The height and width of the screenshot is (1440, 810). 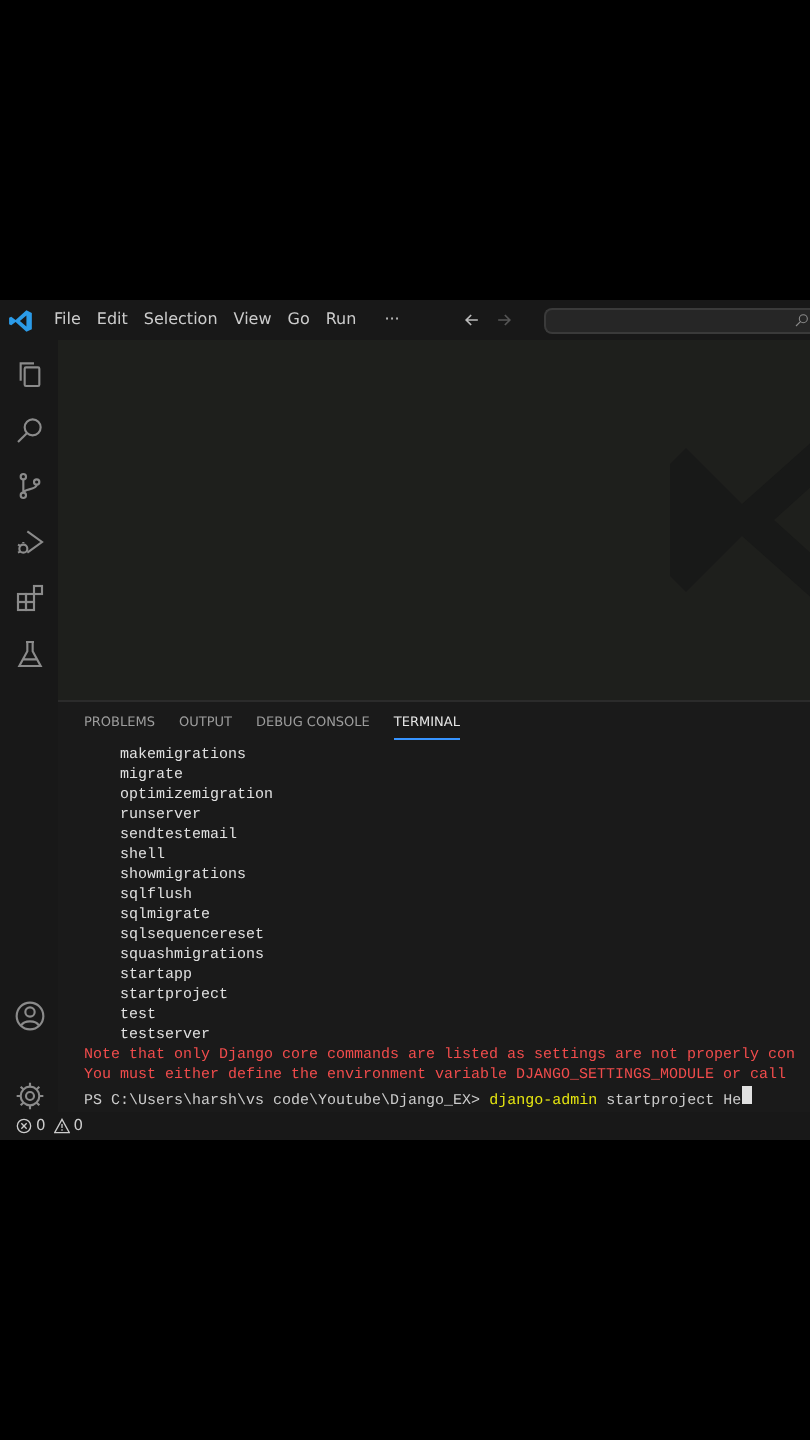 I want to click on menu-item: Selection, so click(x=180, y=320).